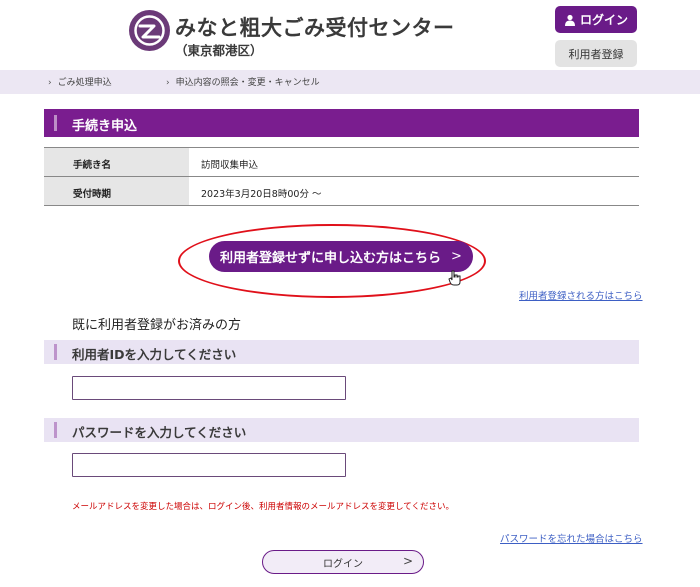 The image size is (700, 587). Describe the element at coordinates (571, 538) in the screenshot. I see `forgot-password-link: パスワードを忘れた場合はこちら` at that location.